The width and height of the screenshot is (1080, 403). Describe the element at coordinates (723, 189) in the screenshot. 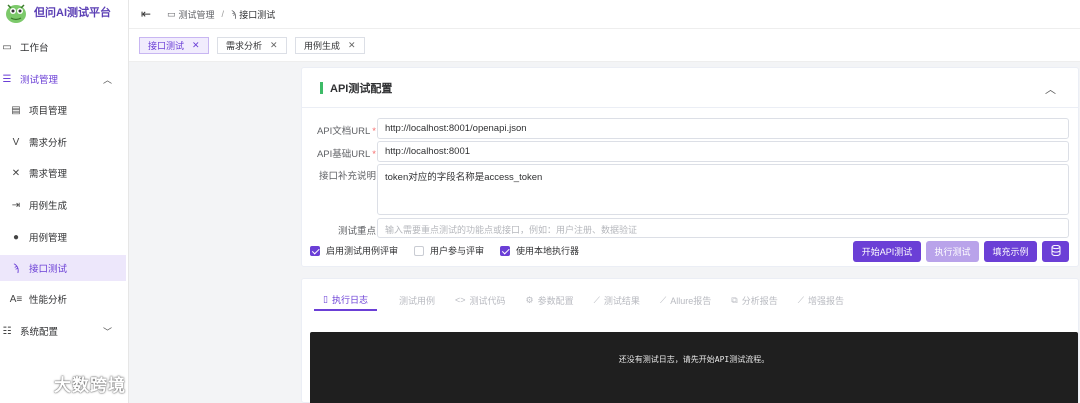

I see `notes-textarea: token对应的字段名称是access_token` at that location.